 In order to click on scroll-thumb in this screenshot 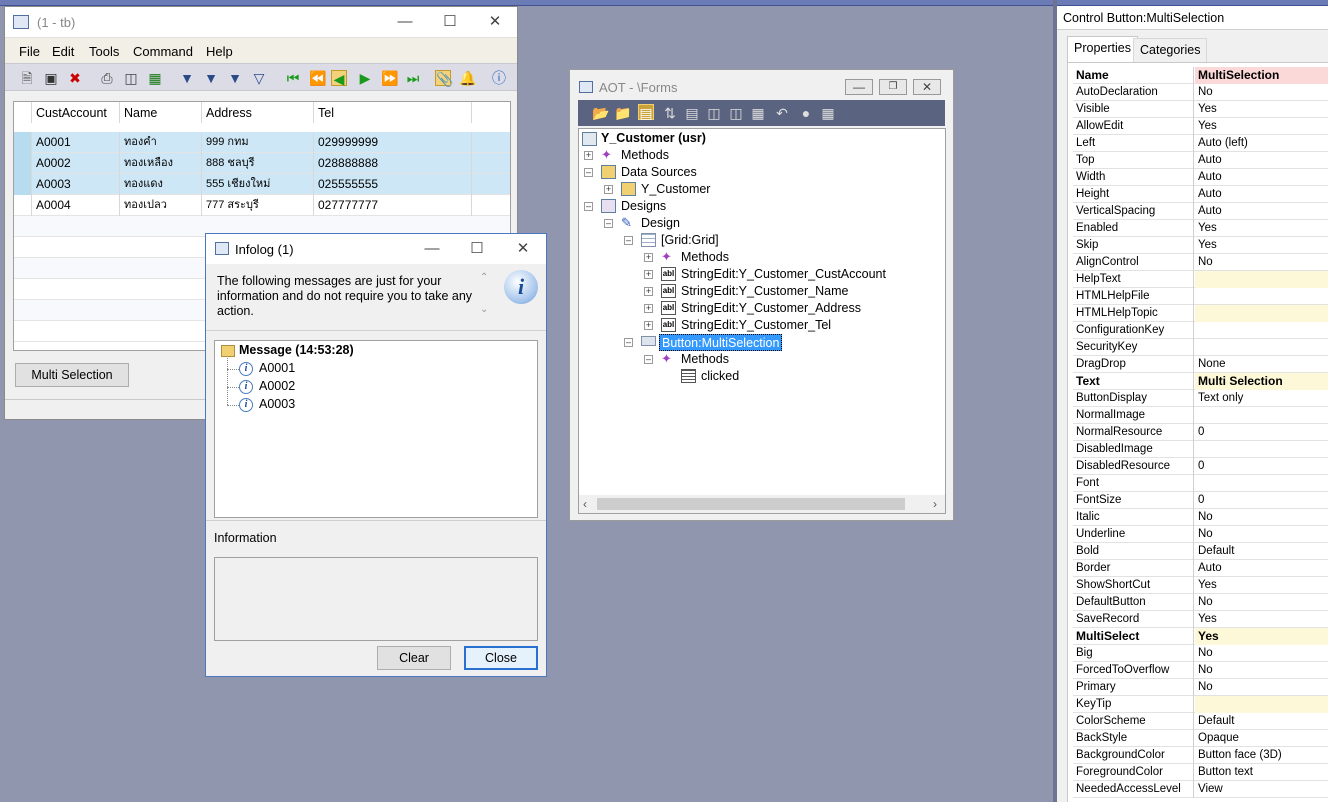, I will do `click(751, 504)`.